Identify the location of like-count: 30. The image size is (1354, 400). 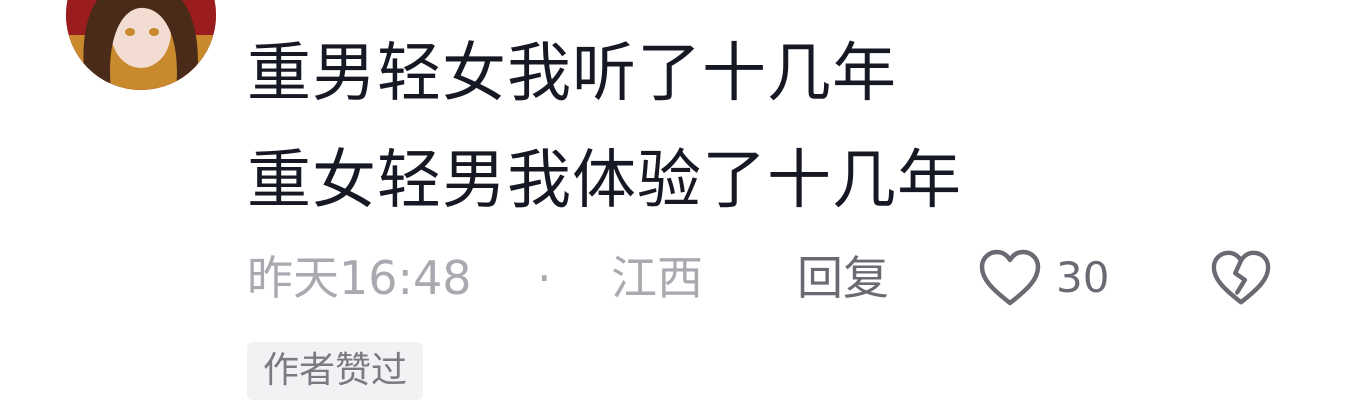
(1083, 277).